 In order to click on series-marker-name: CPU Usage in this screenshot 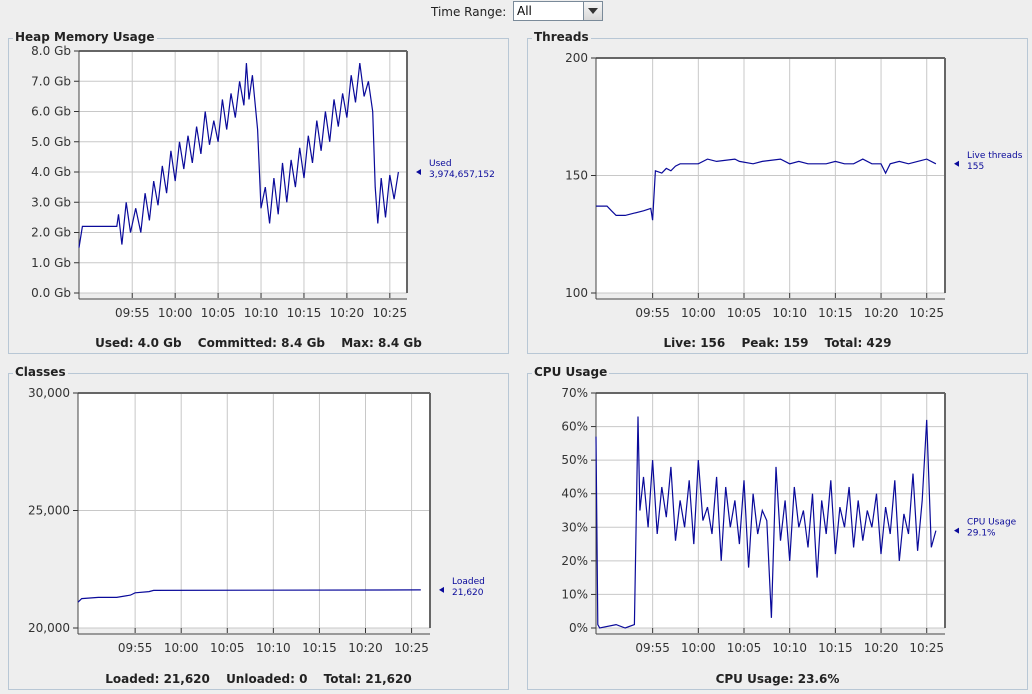, I will do `click(992, 523)`.